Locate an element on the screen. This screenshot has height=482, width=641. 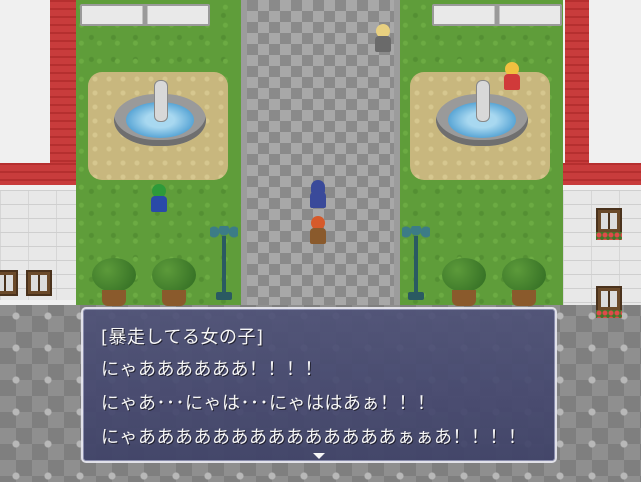
dialogue-line-3: にゃああああああああああああああぁぁあ！！！！ is located at coordinates (314, 437).